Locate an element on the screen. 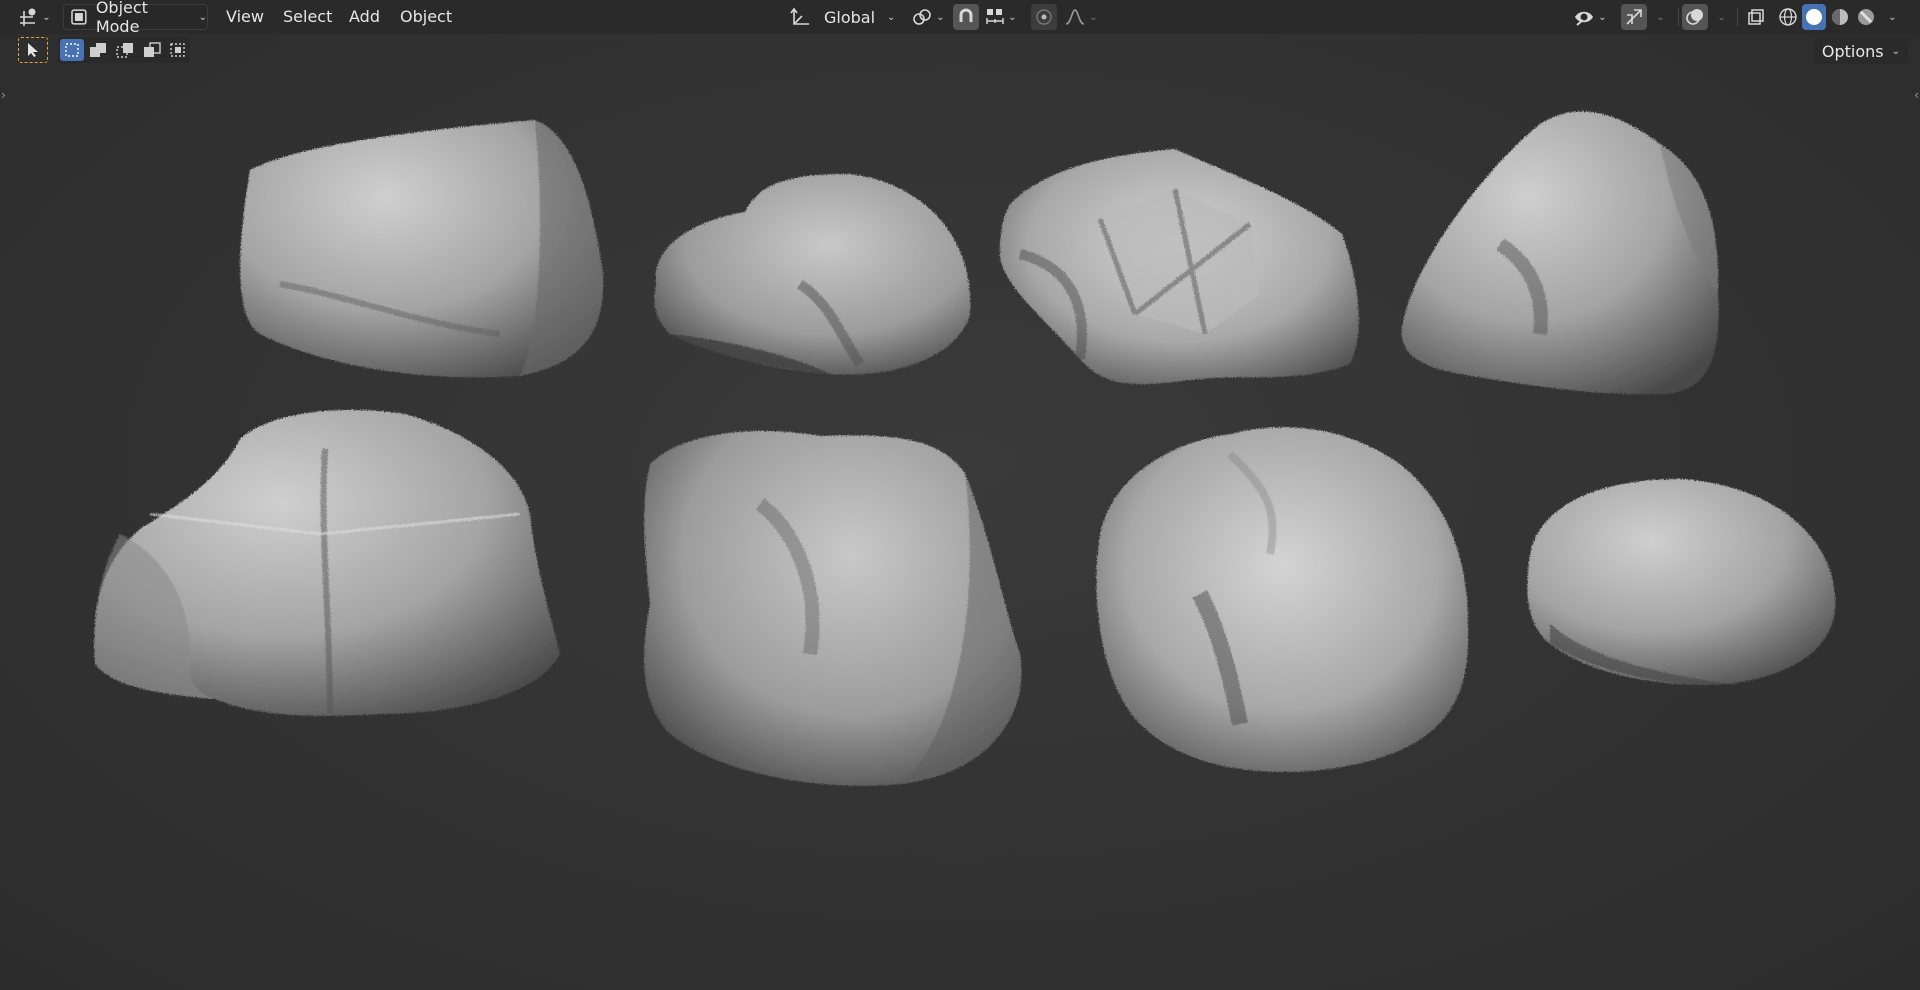 Image resolution: width=1920 pixels, height=990 pixels. xray-toggle is located at coordinates (1756, 17).